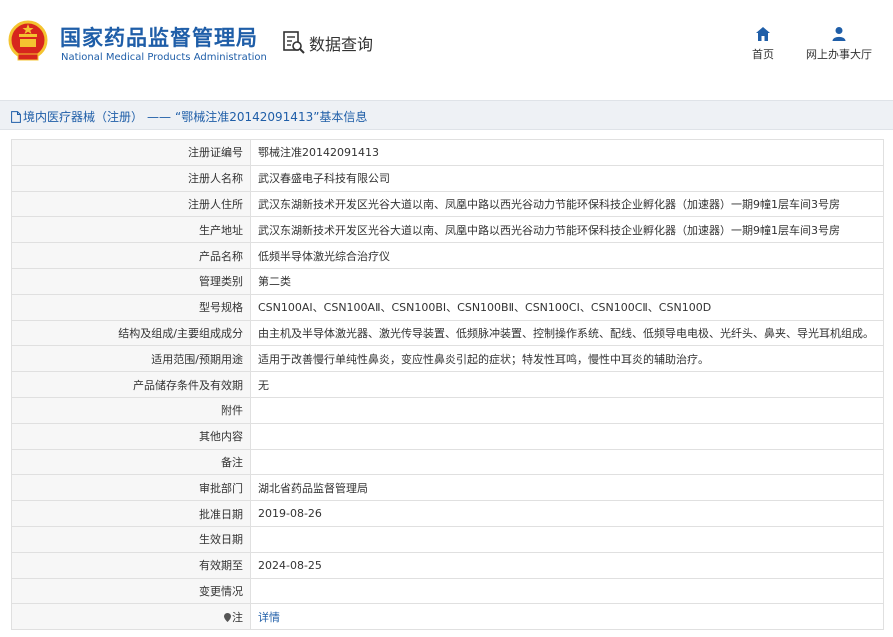 The height and width of the screenshot is (637, 893). What do you see at coordinates (16, 116) in the screenshot?
I see `document-icon` at bounding box center [16, 116].